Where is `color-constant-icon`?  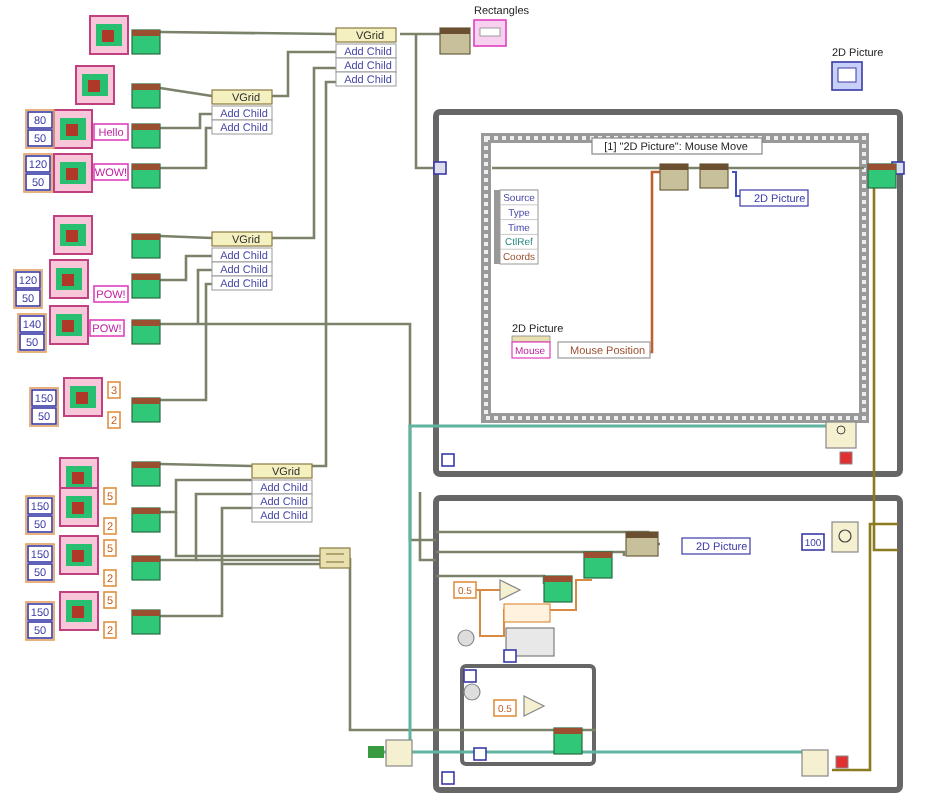 color-constant-icon is located at coordinates (510, 656).